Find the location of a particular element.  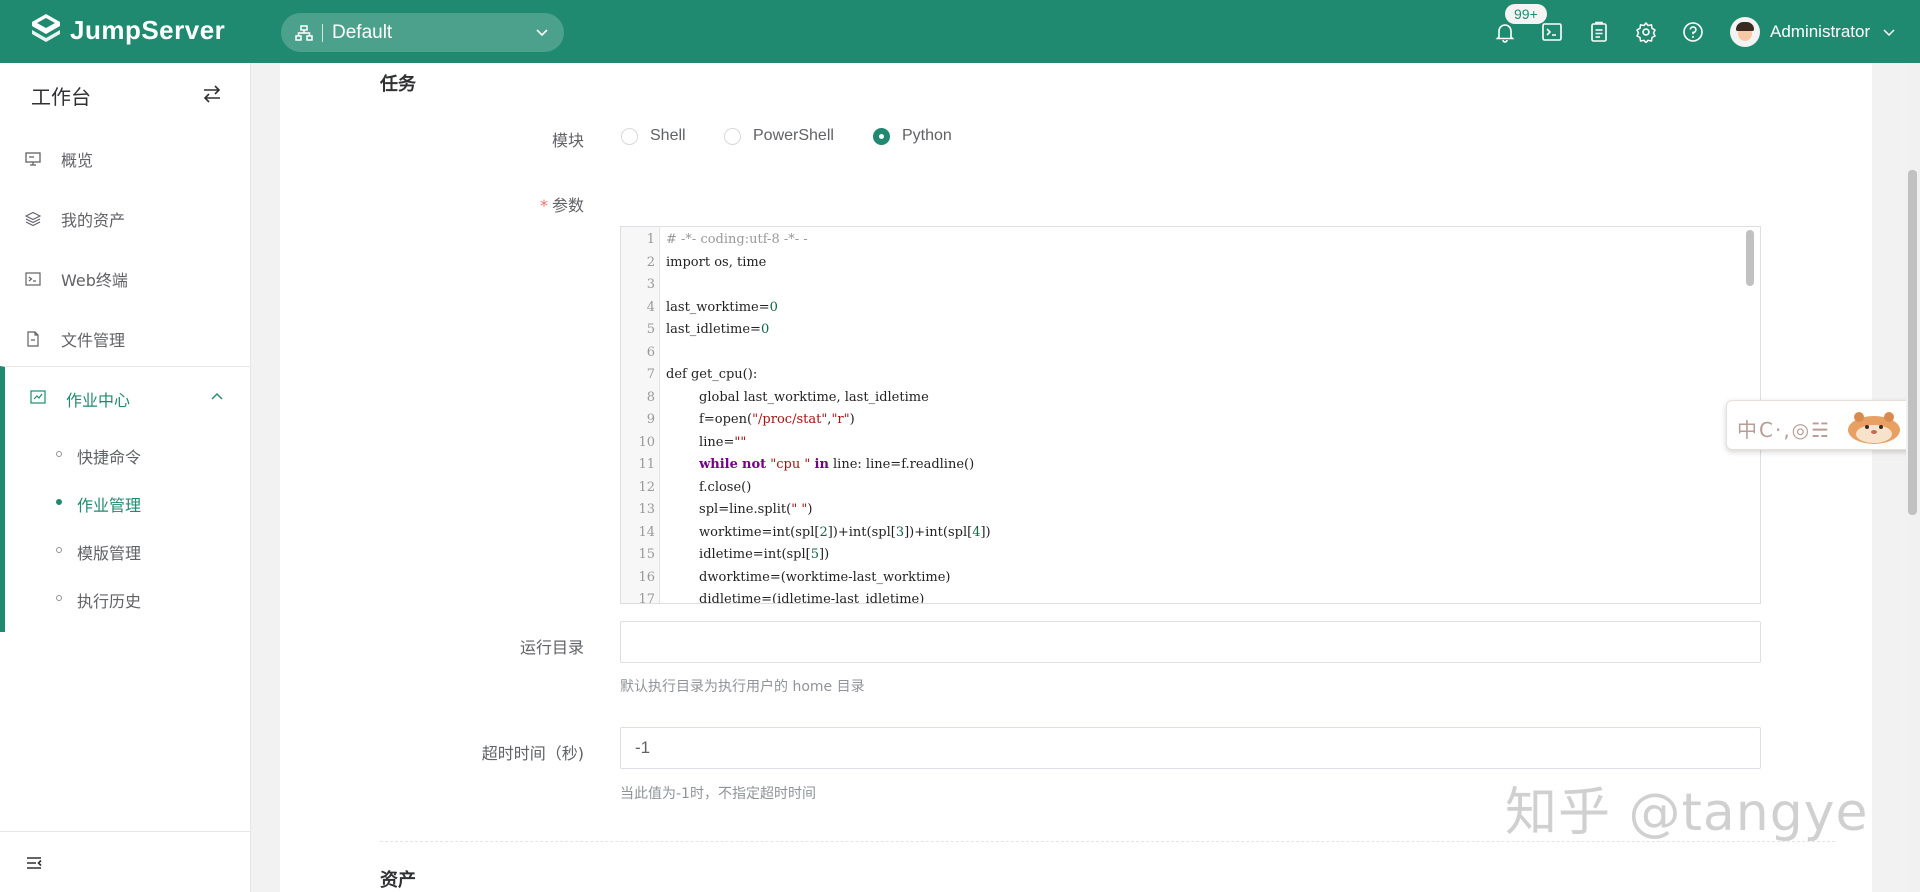

sidebar-item-web-terminal: Web终端 is located at coordinates (125, 279).